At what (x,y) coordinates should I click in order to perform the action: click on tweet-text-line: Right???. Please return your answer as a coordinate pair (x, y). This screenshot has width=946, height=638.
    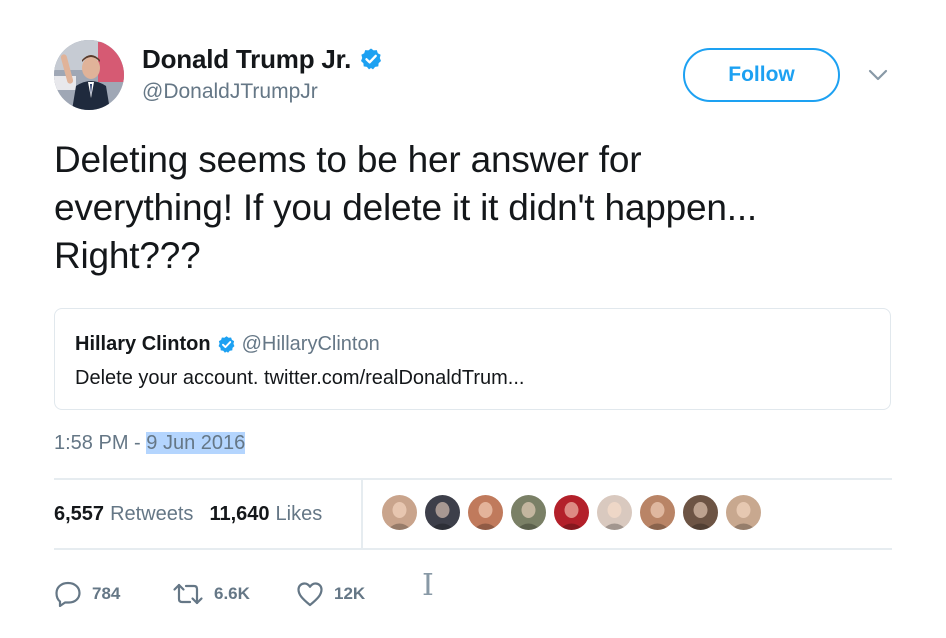
    Looking at the image, I should click on (127, 255).